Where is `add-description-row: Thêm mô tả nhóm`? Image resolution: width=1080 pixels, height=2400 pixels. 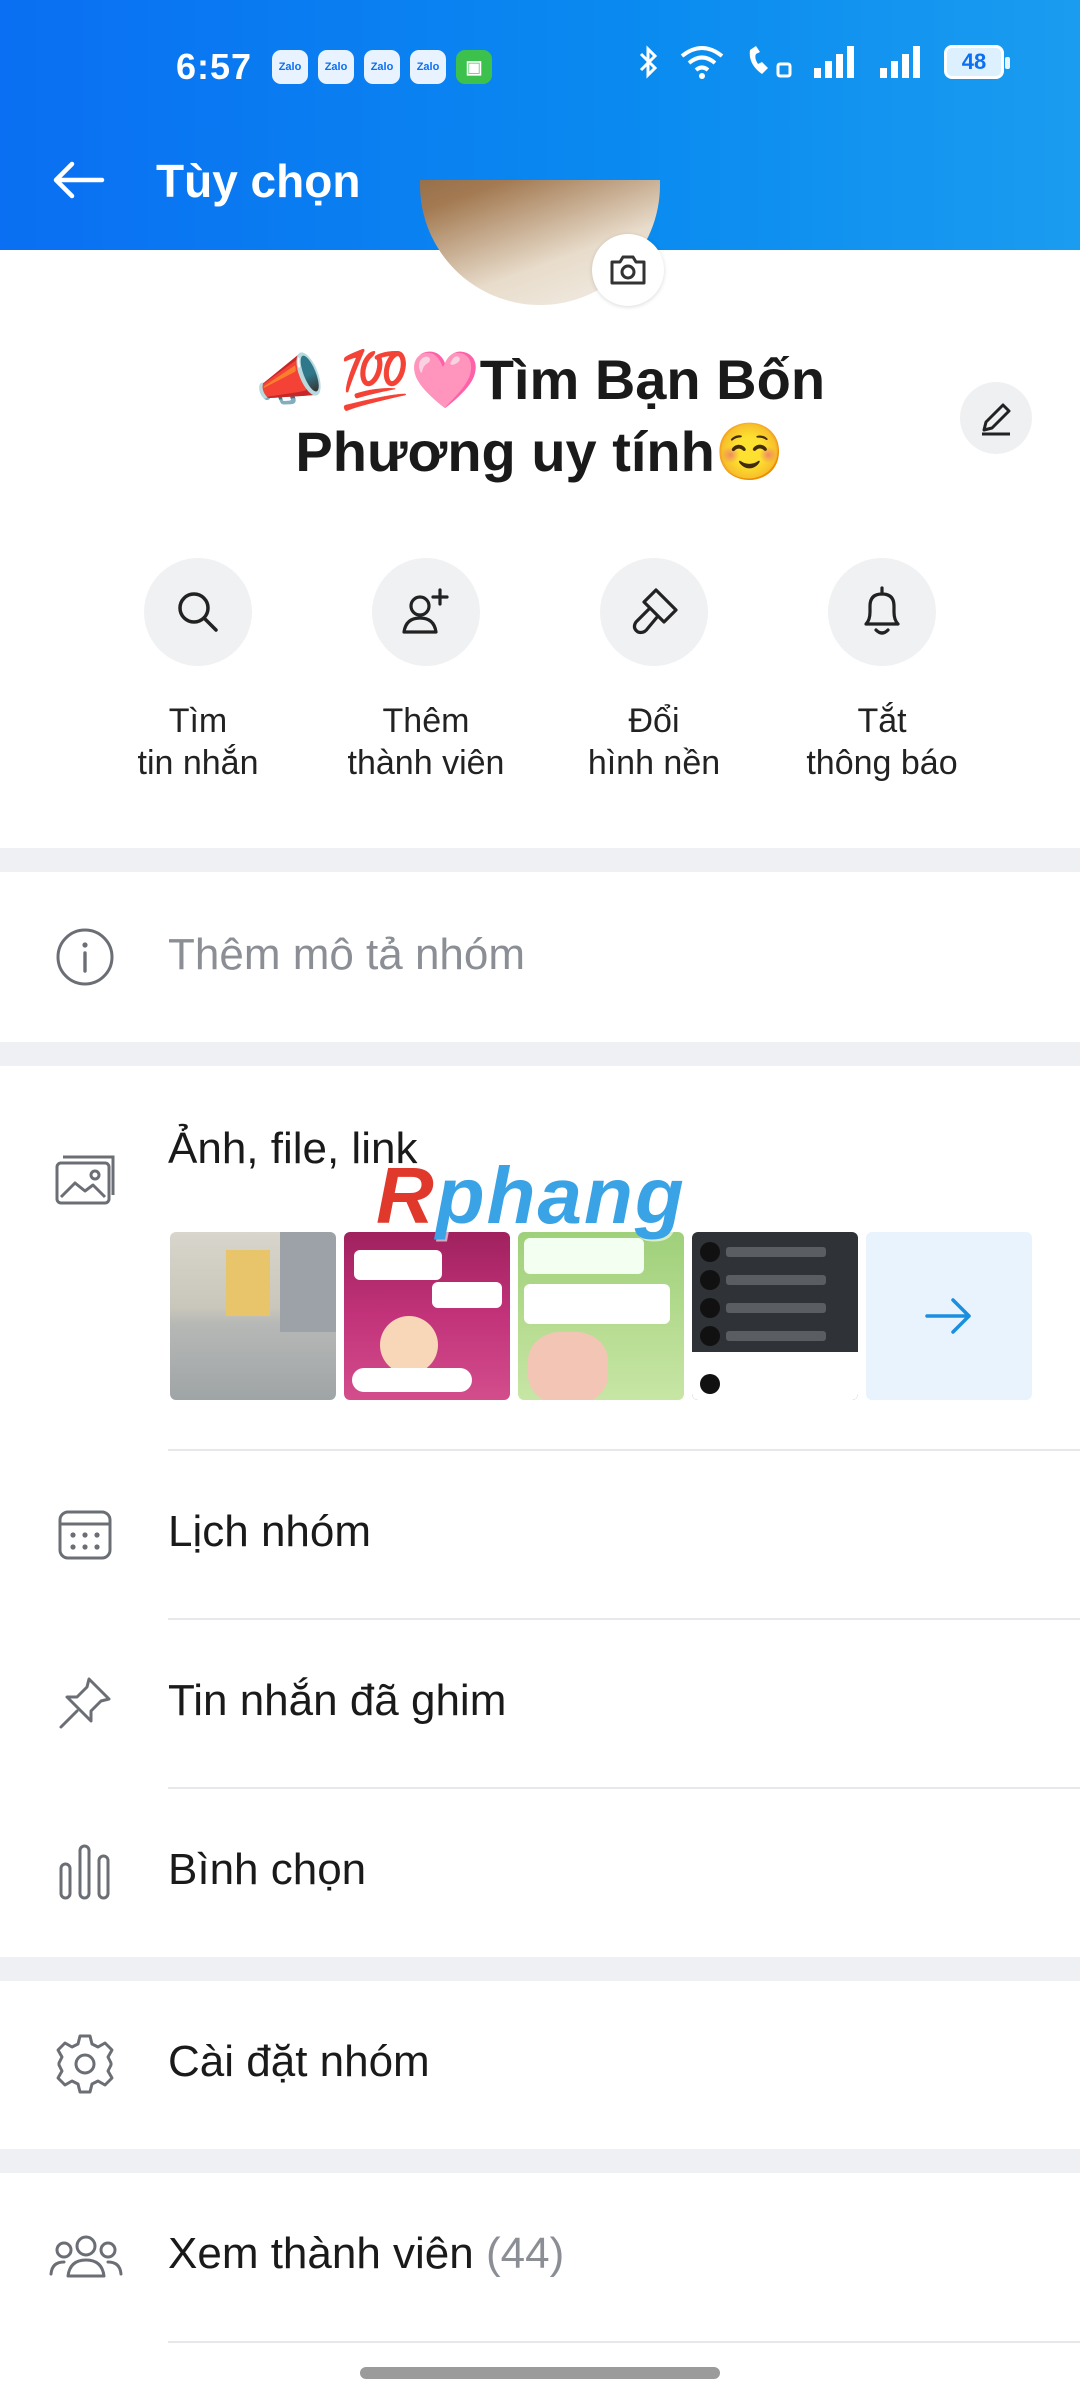
add-description-row: Thêm mô tả nhóm is located at coordinates (540, 957).